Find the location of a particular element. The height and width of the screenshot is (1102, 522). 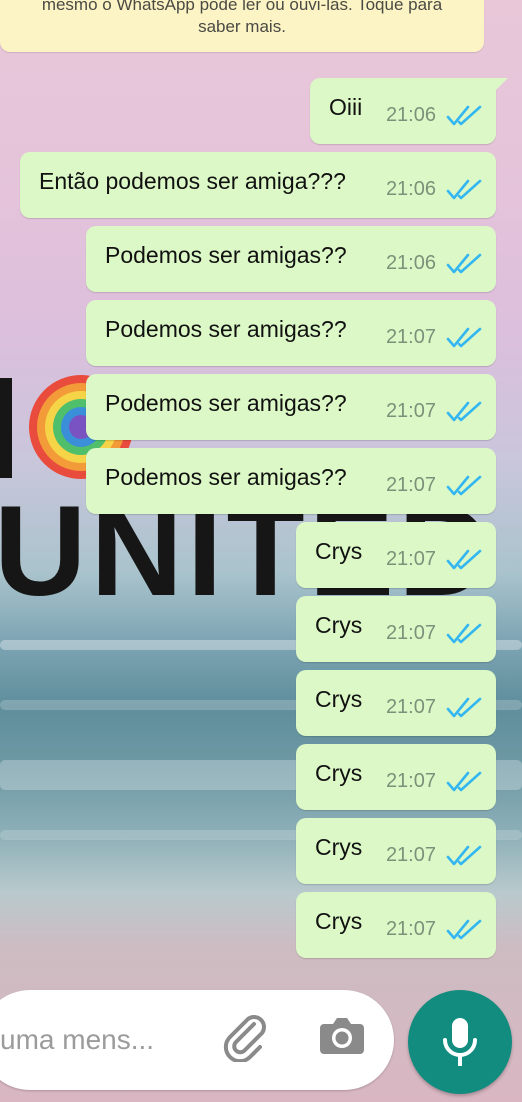

paperclip-icon is located at coordinates (244, 1034).